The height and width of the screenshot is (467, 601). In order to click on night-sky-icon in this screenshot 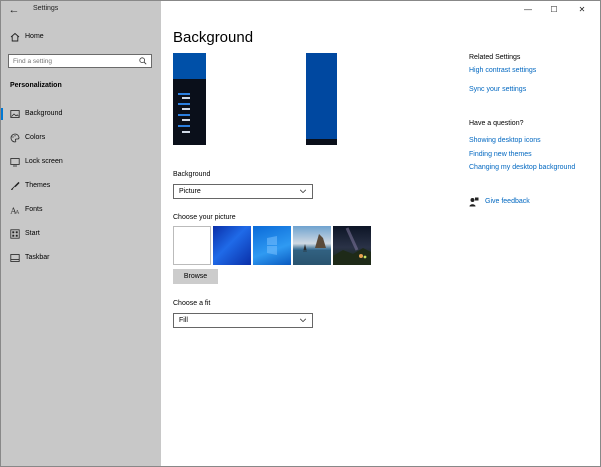, I will do `click(352, 246)`.